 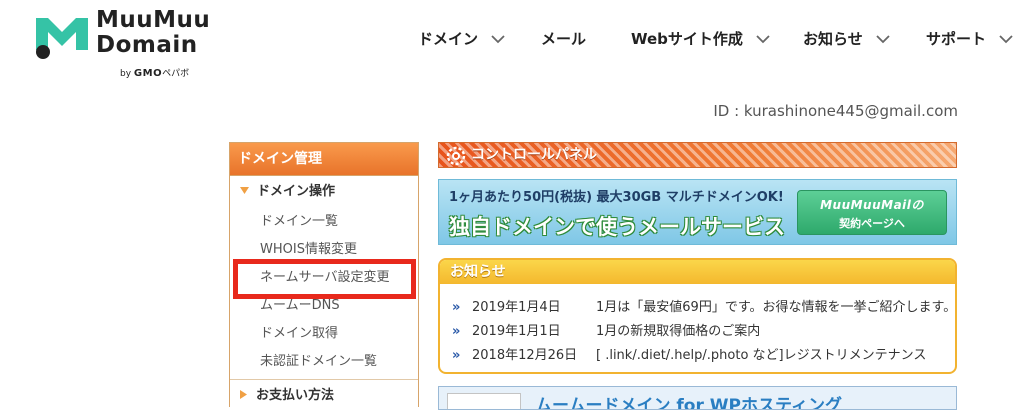 What do you see at coordinates (678, 331) in the screenshot?
I see `news-text: 1月の新規取得価格のご案内` at bounding box center [678, 331].